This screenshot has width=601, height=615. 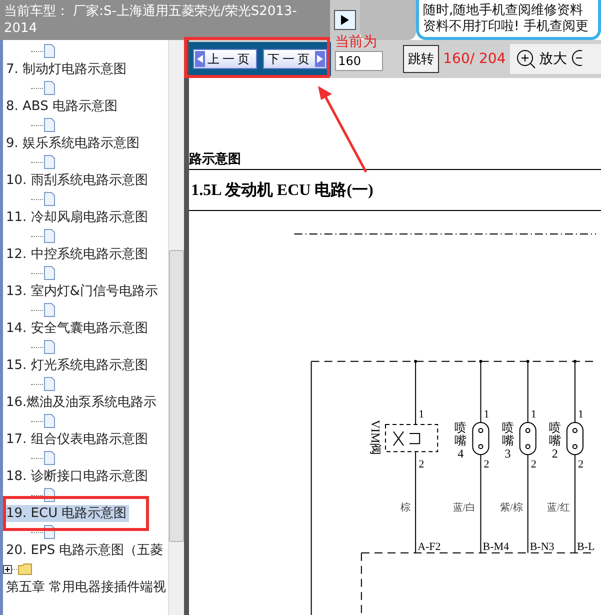 What do you see at coordinates (76, 329) in the screenshot?
I see `tree-item: 14. 安全气囊电路示意图` at bounding box center [76, 329].